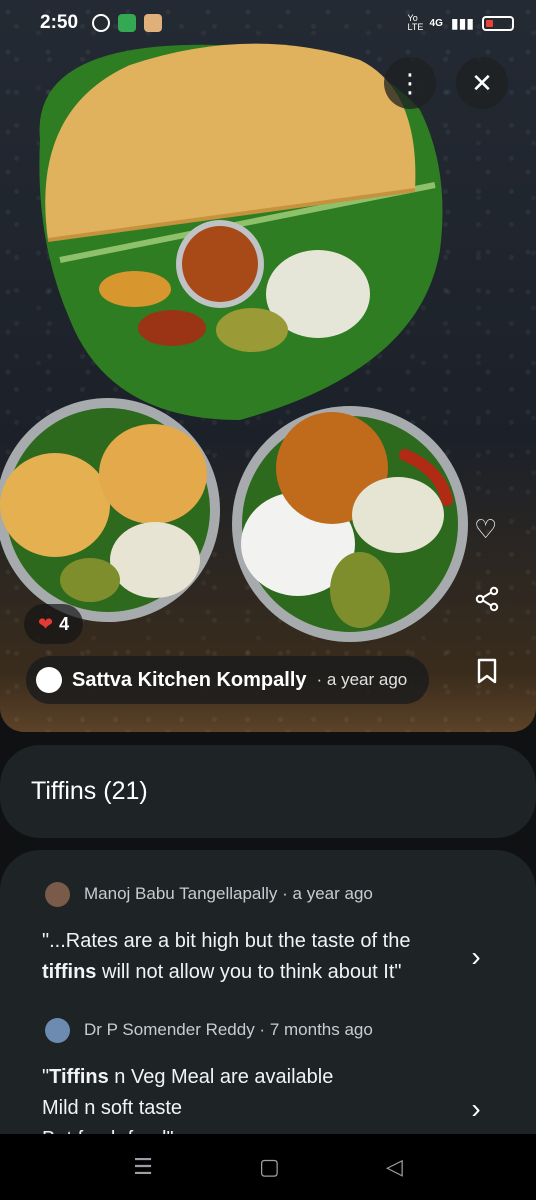  What do you see at coordinates (498, 23) in the screenshot?
I see `battery-icon` at bounding box center [498, 23].